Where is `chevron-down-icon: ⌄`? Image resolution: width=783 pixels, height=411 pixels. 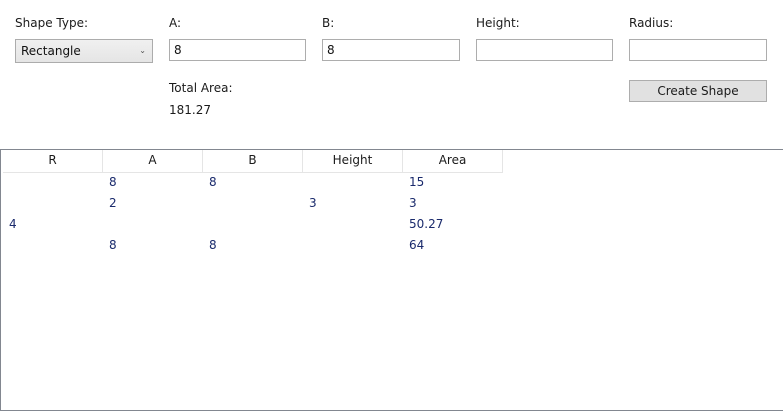 chevron-down-icon: ⌄ is located at coordinates (142, 50).